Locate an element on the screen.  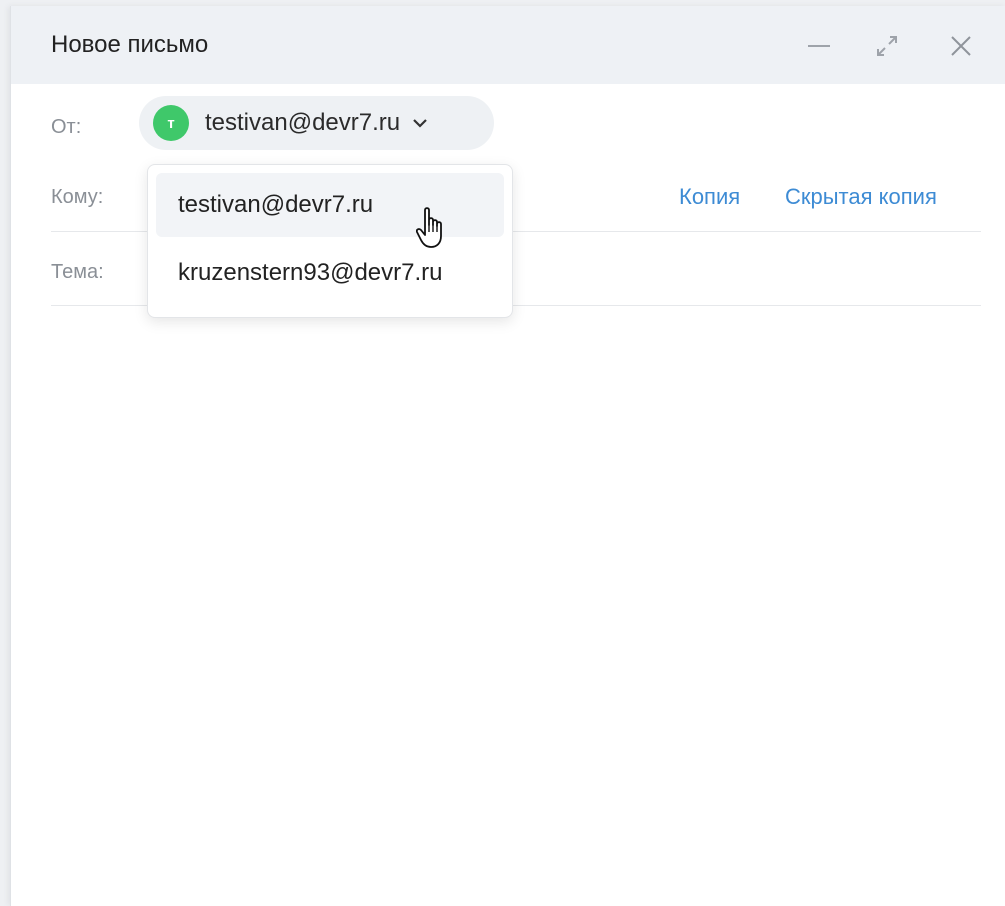
sender-option: kruzenstern93@devr7.ru is located at coordinates (330, 273).